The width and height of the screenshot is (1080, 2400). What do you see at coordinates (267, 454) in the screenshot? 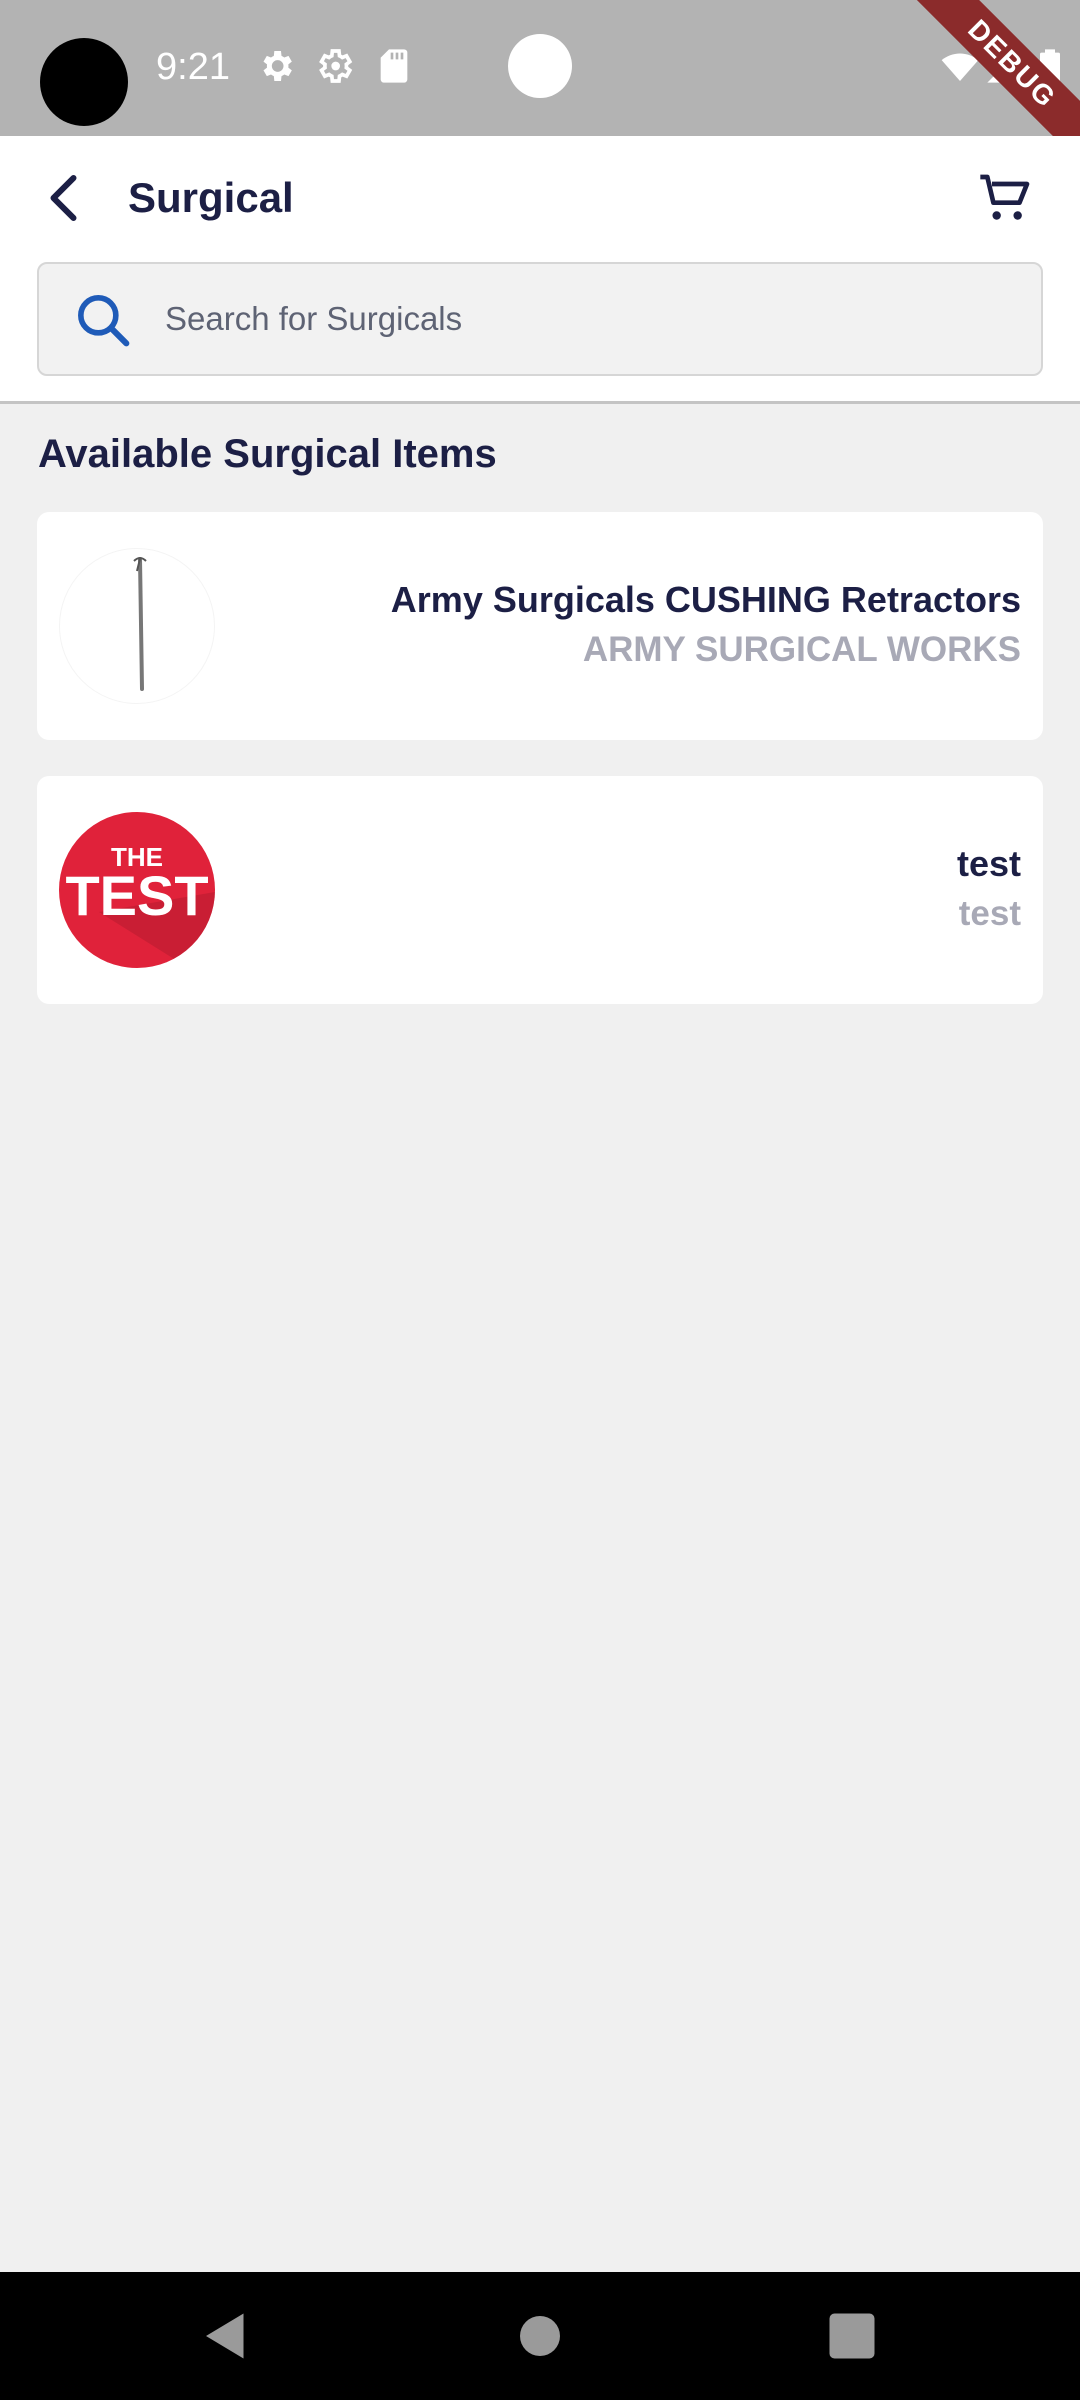
I see `section-title: Available Surgical Items` at bounding box center [267, 454].